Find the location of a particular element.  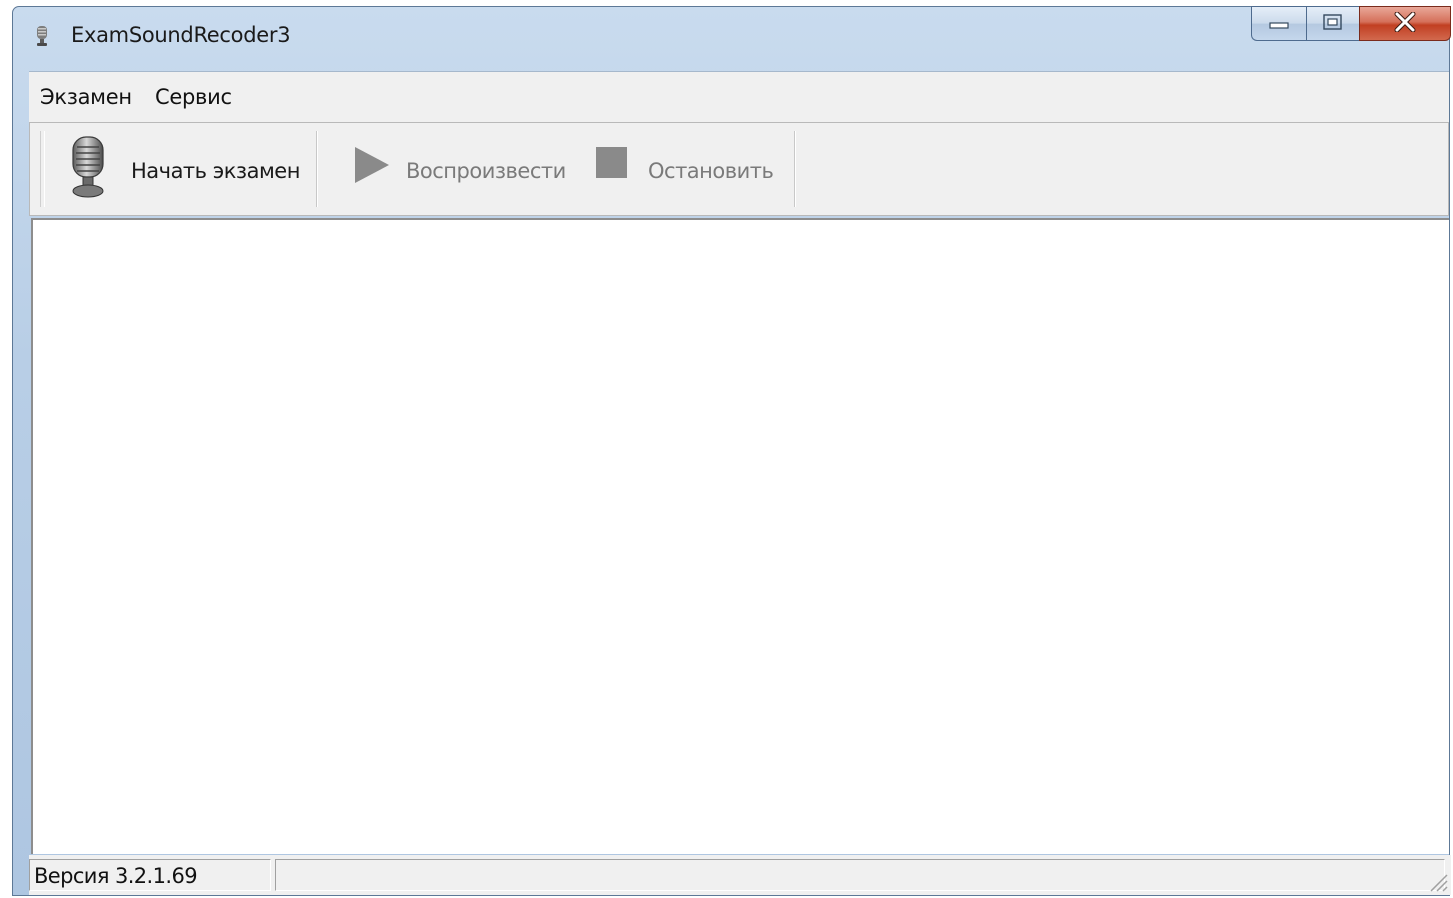

menu-service: Сервис is located at coordinates (193, 97).